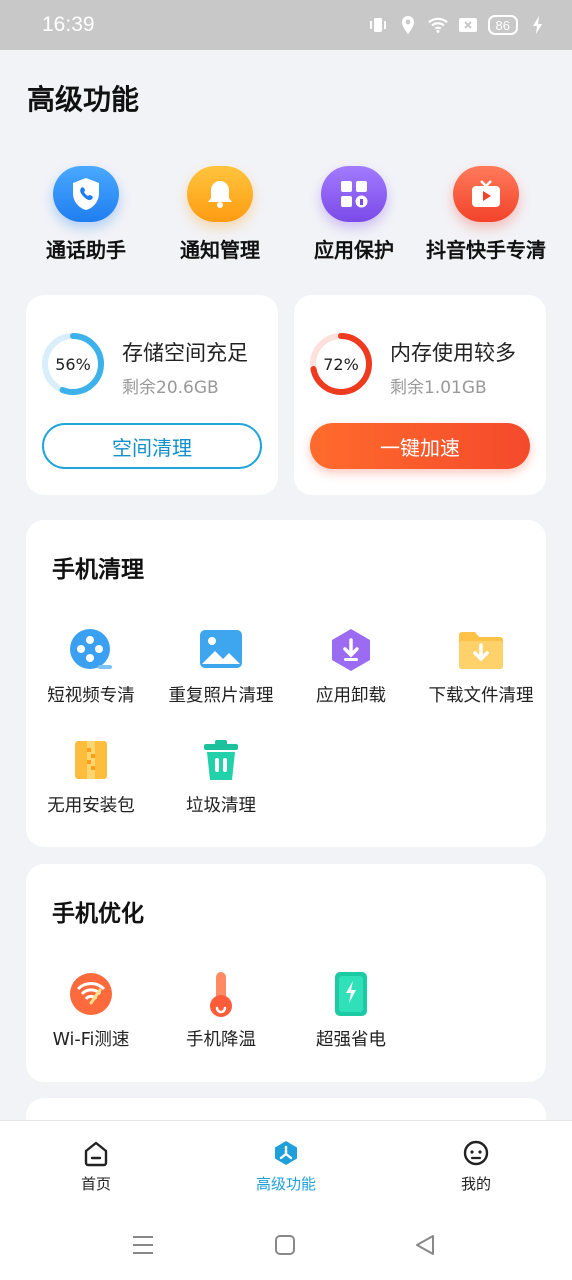 This screenshot has height=1280, width=572. What do you see at coordinates (91, 696) in the screenshot?
I see `grid-label: 短视频专清` at bounding box center [91, 696].